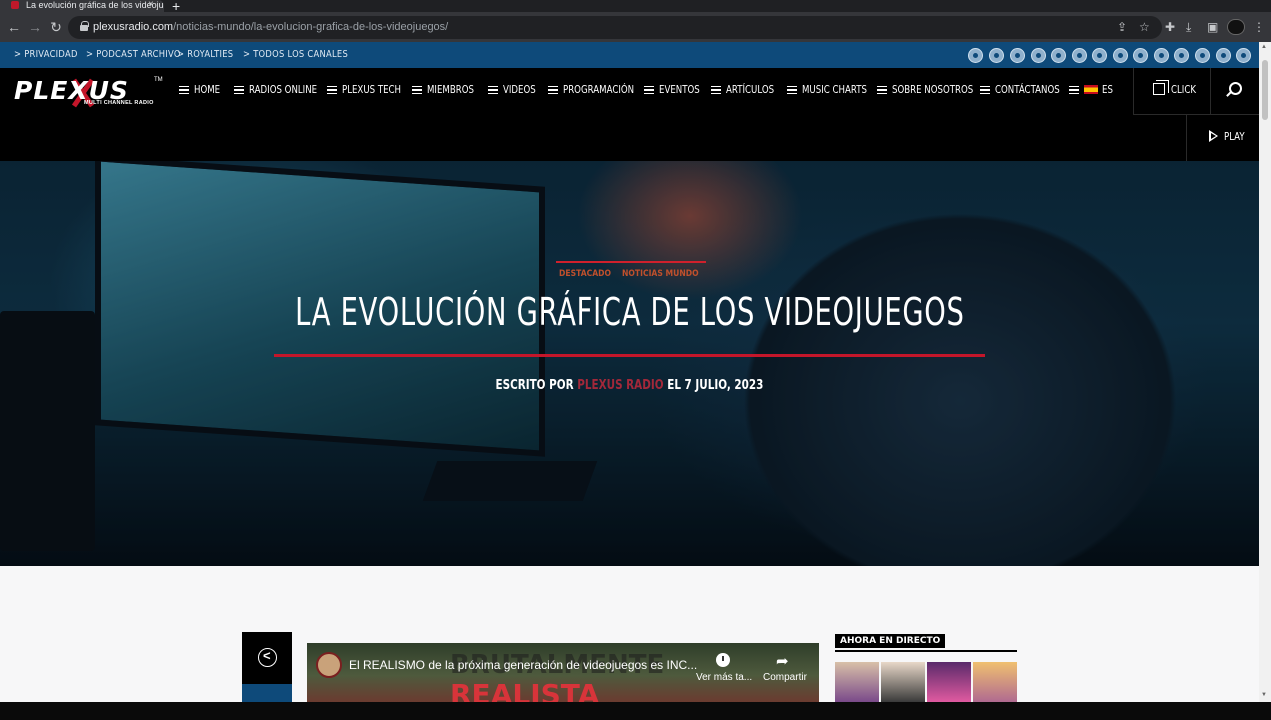  Describe the element at coordinates (133, 54) in the screenshot. I see `link-podcast-archivo: > PODCAST ARCHIVO` at that location.